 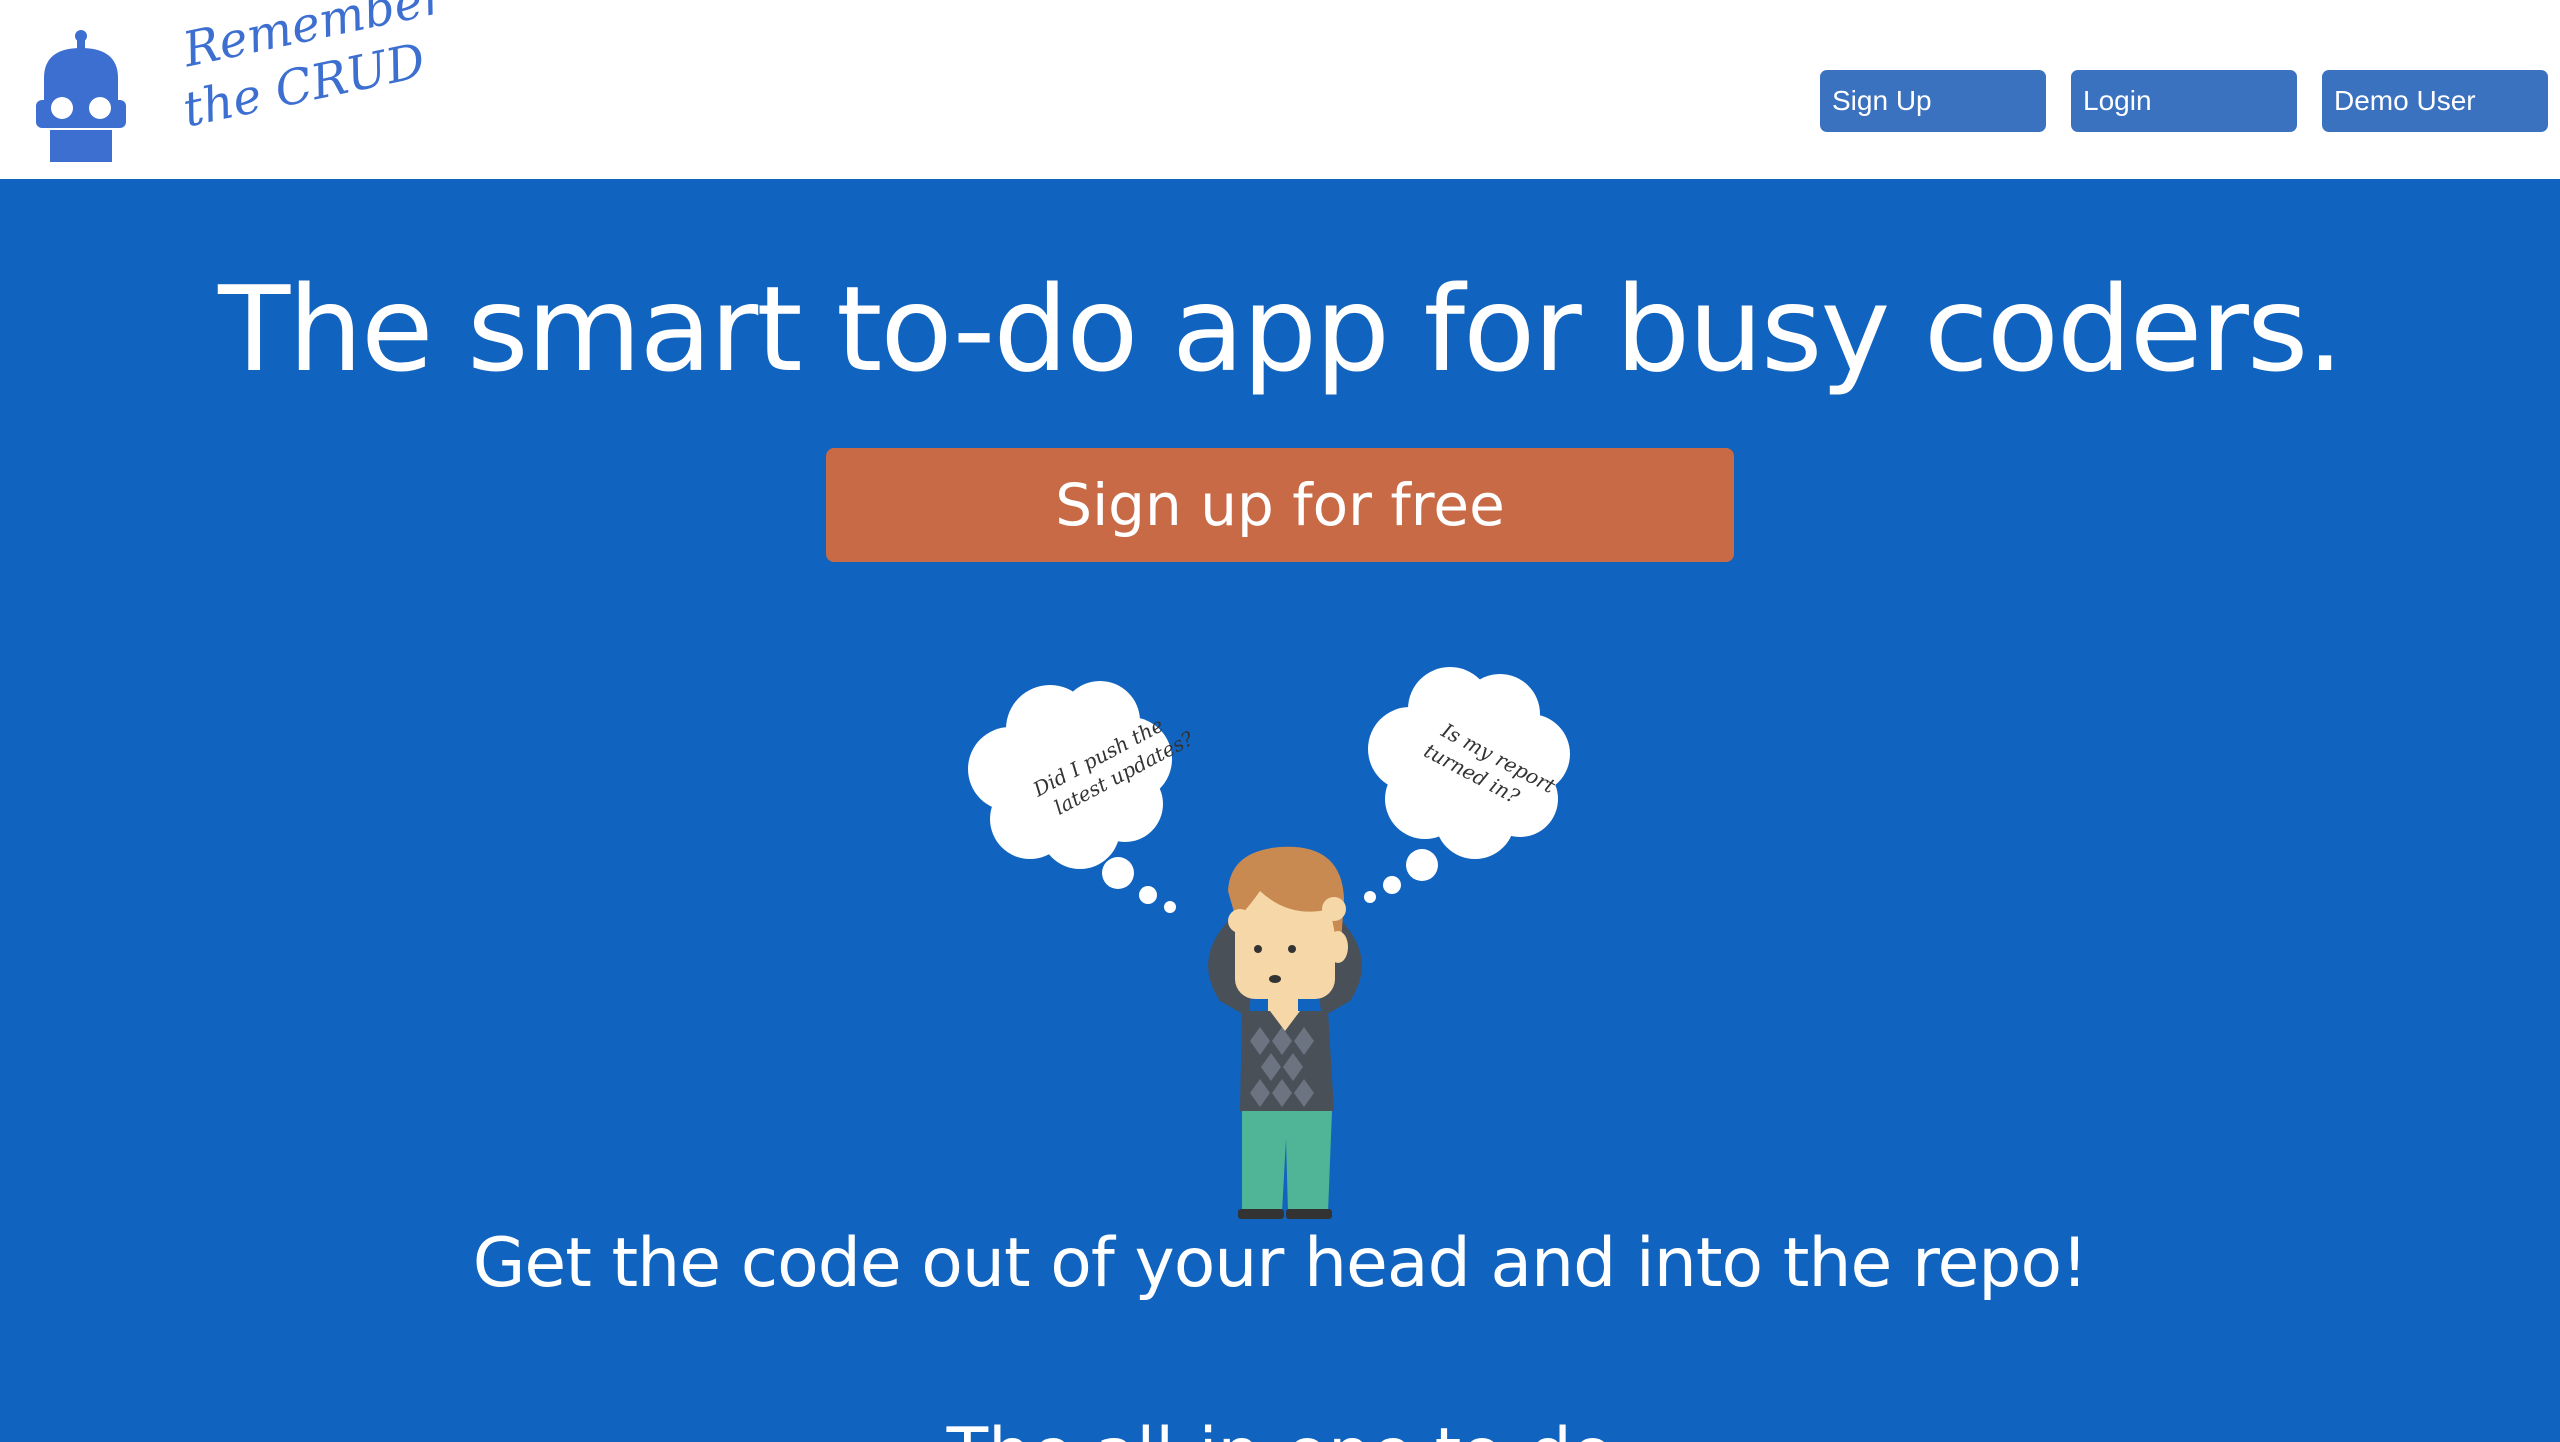 I want to click on thought-bubble-left: Did I push the latest updates?, so click(x=1083, y=797).